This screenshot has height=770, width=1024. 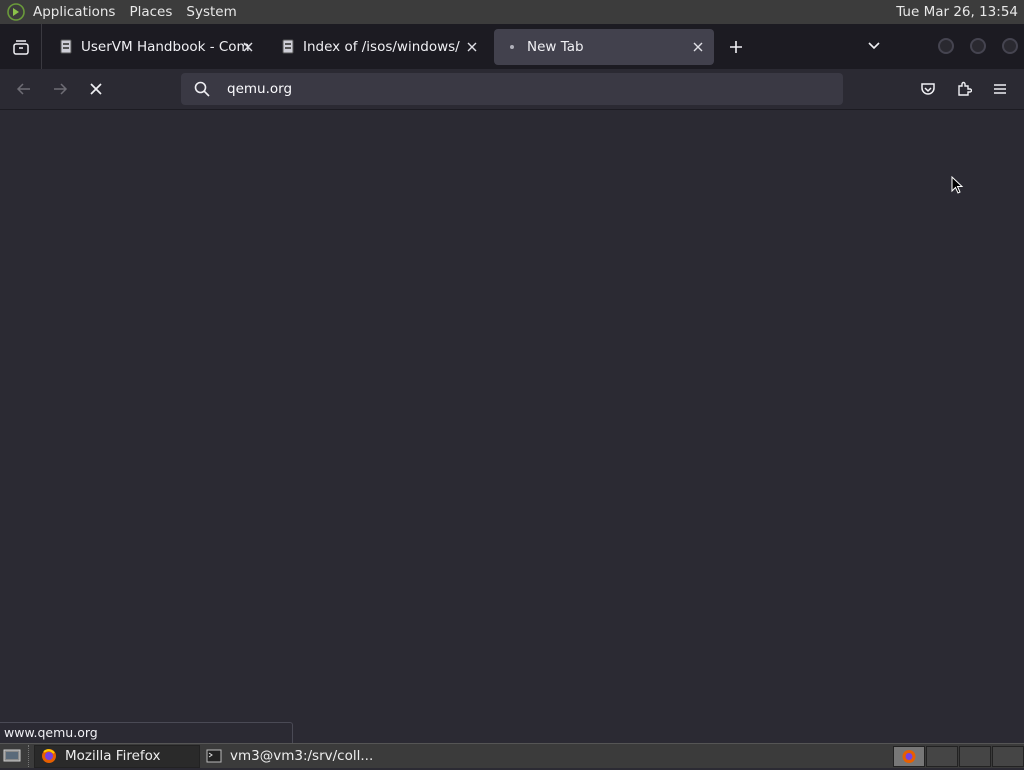 I want to click on arrow-left-icon, so click(x=23, y=89).